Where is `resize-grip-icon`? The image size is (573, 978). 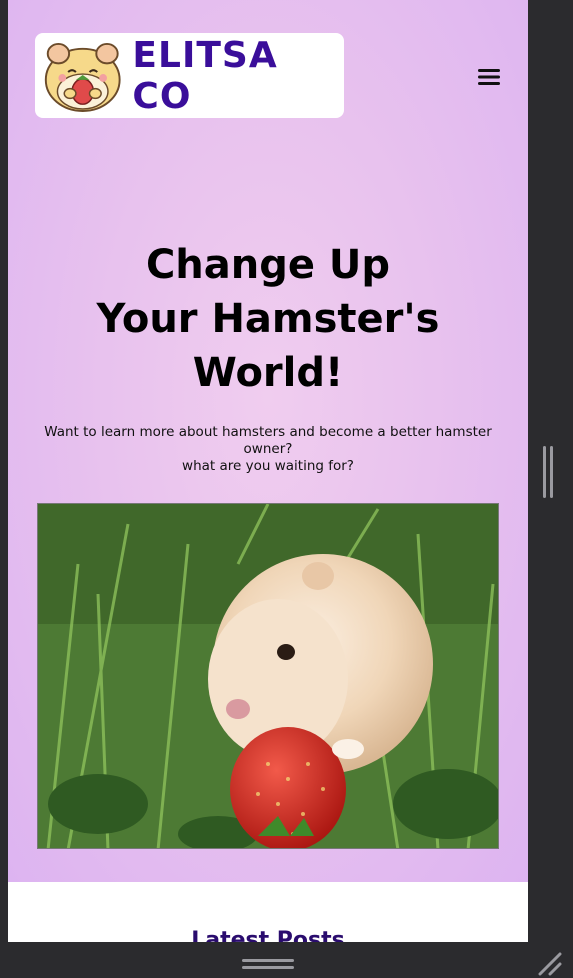 resize-grip-icon is located at coordinates (549, 963).